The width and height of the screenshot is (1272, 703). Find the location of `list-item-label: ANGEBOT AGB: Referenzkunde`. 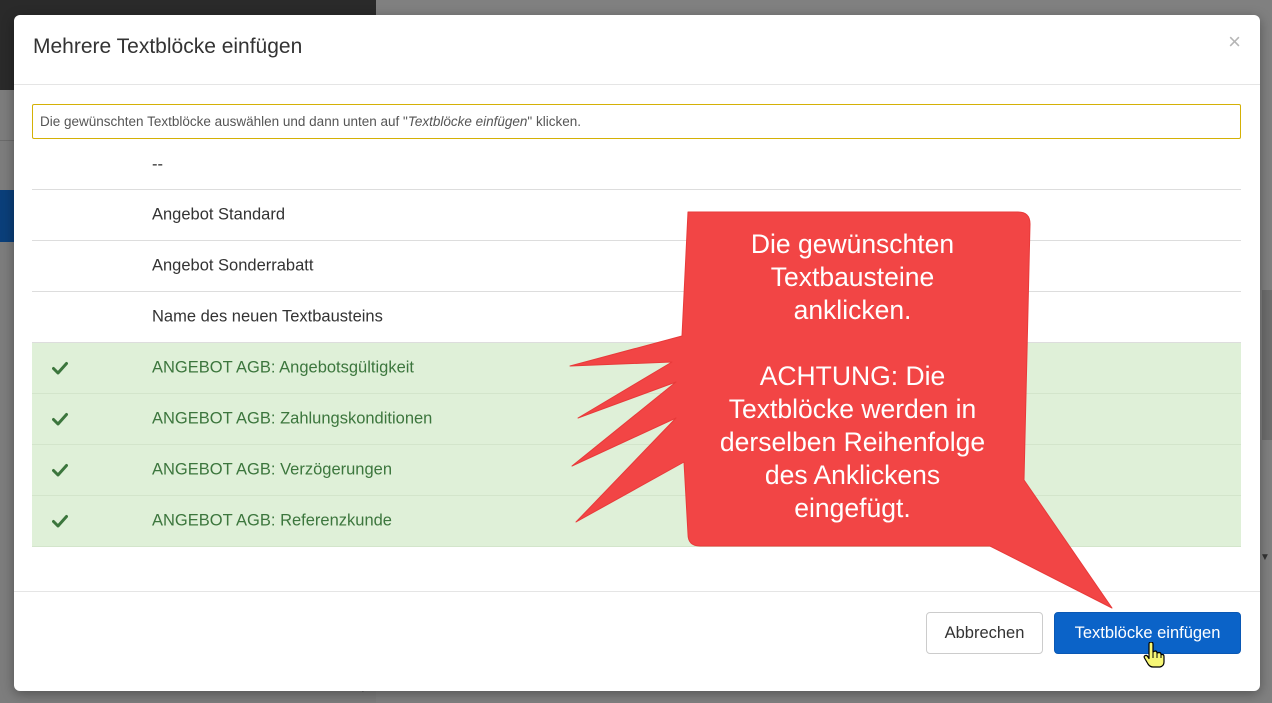

list-item-label: ANGEBOT AGB: Referenzkunde is located at coordinates (272, 520).